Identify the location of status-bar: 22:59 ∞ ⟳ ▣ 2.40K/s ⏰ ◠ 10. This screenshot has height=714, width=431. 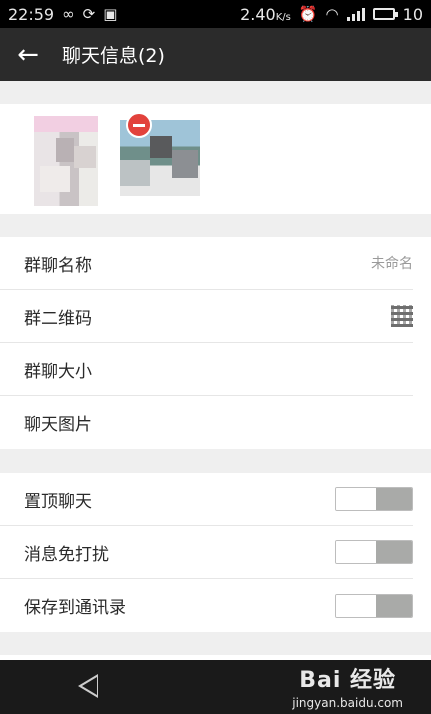
(215, 14).